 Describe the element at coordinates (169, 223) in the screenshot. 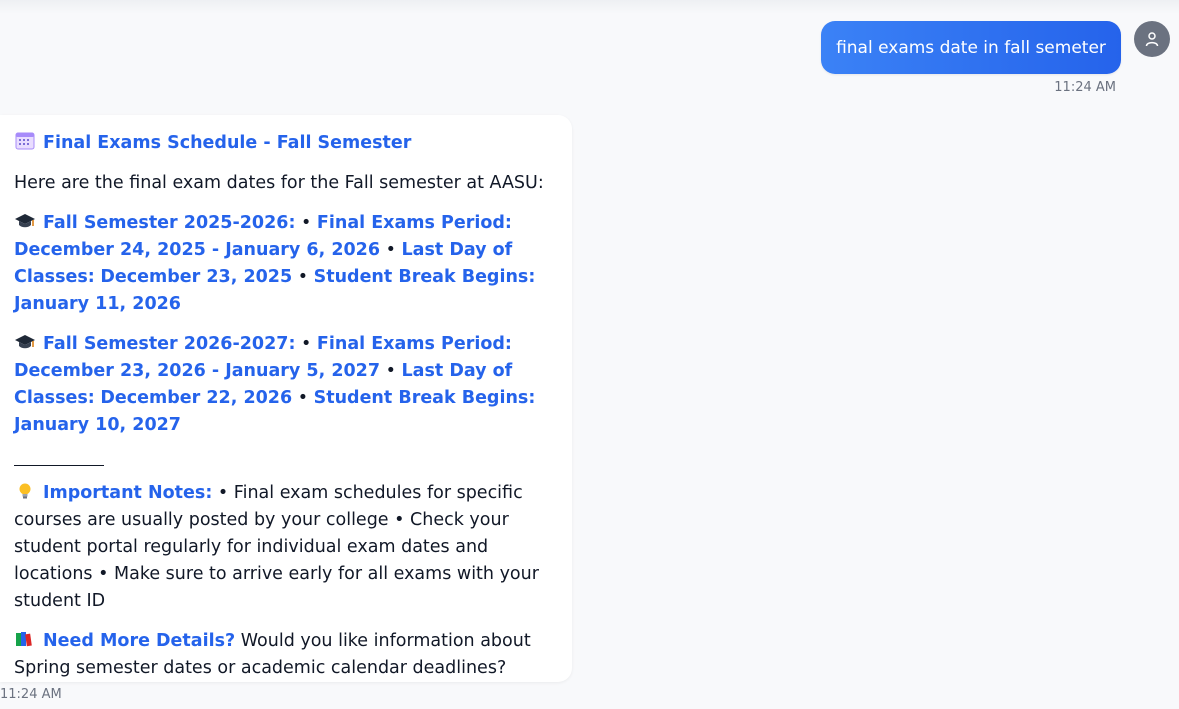

I see `semester-label: Fall Semester 2025-2026:` at that location.